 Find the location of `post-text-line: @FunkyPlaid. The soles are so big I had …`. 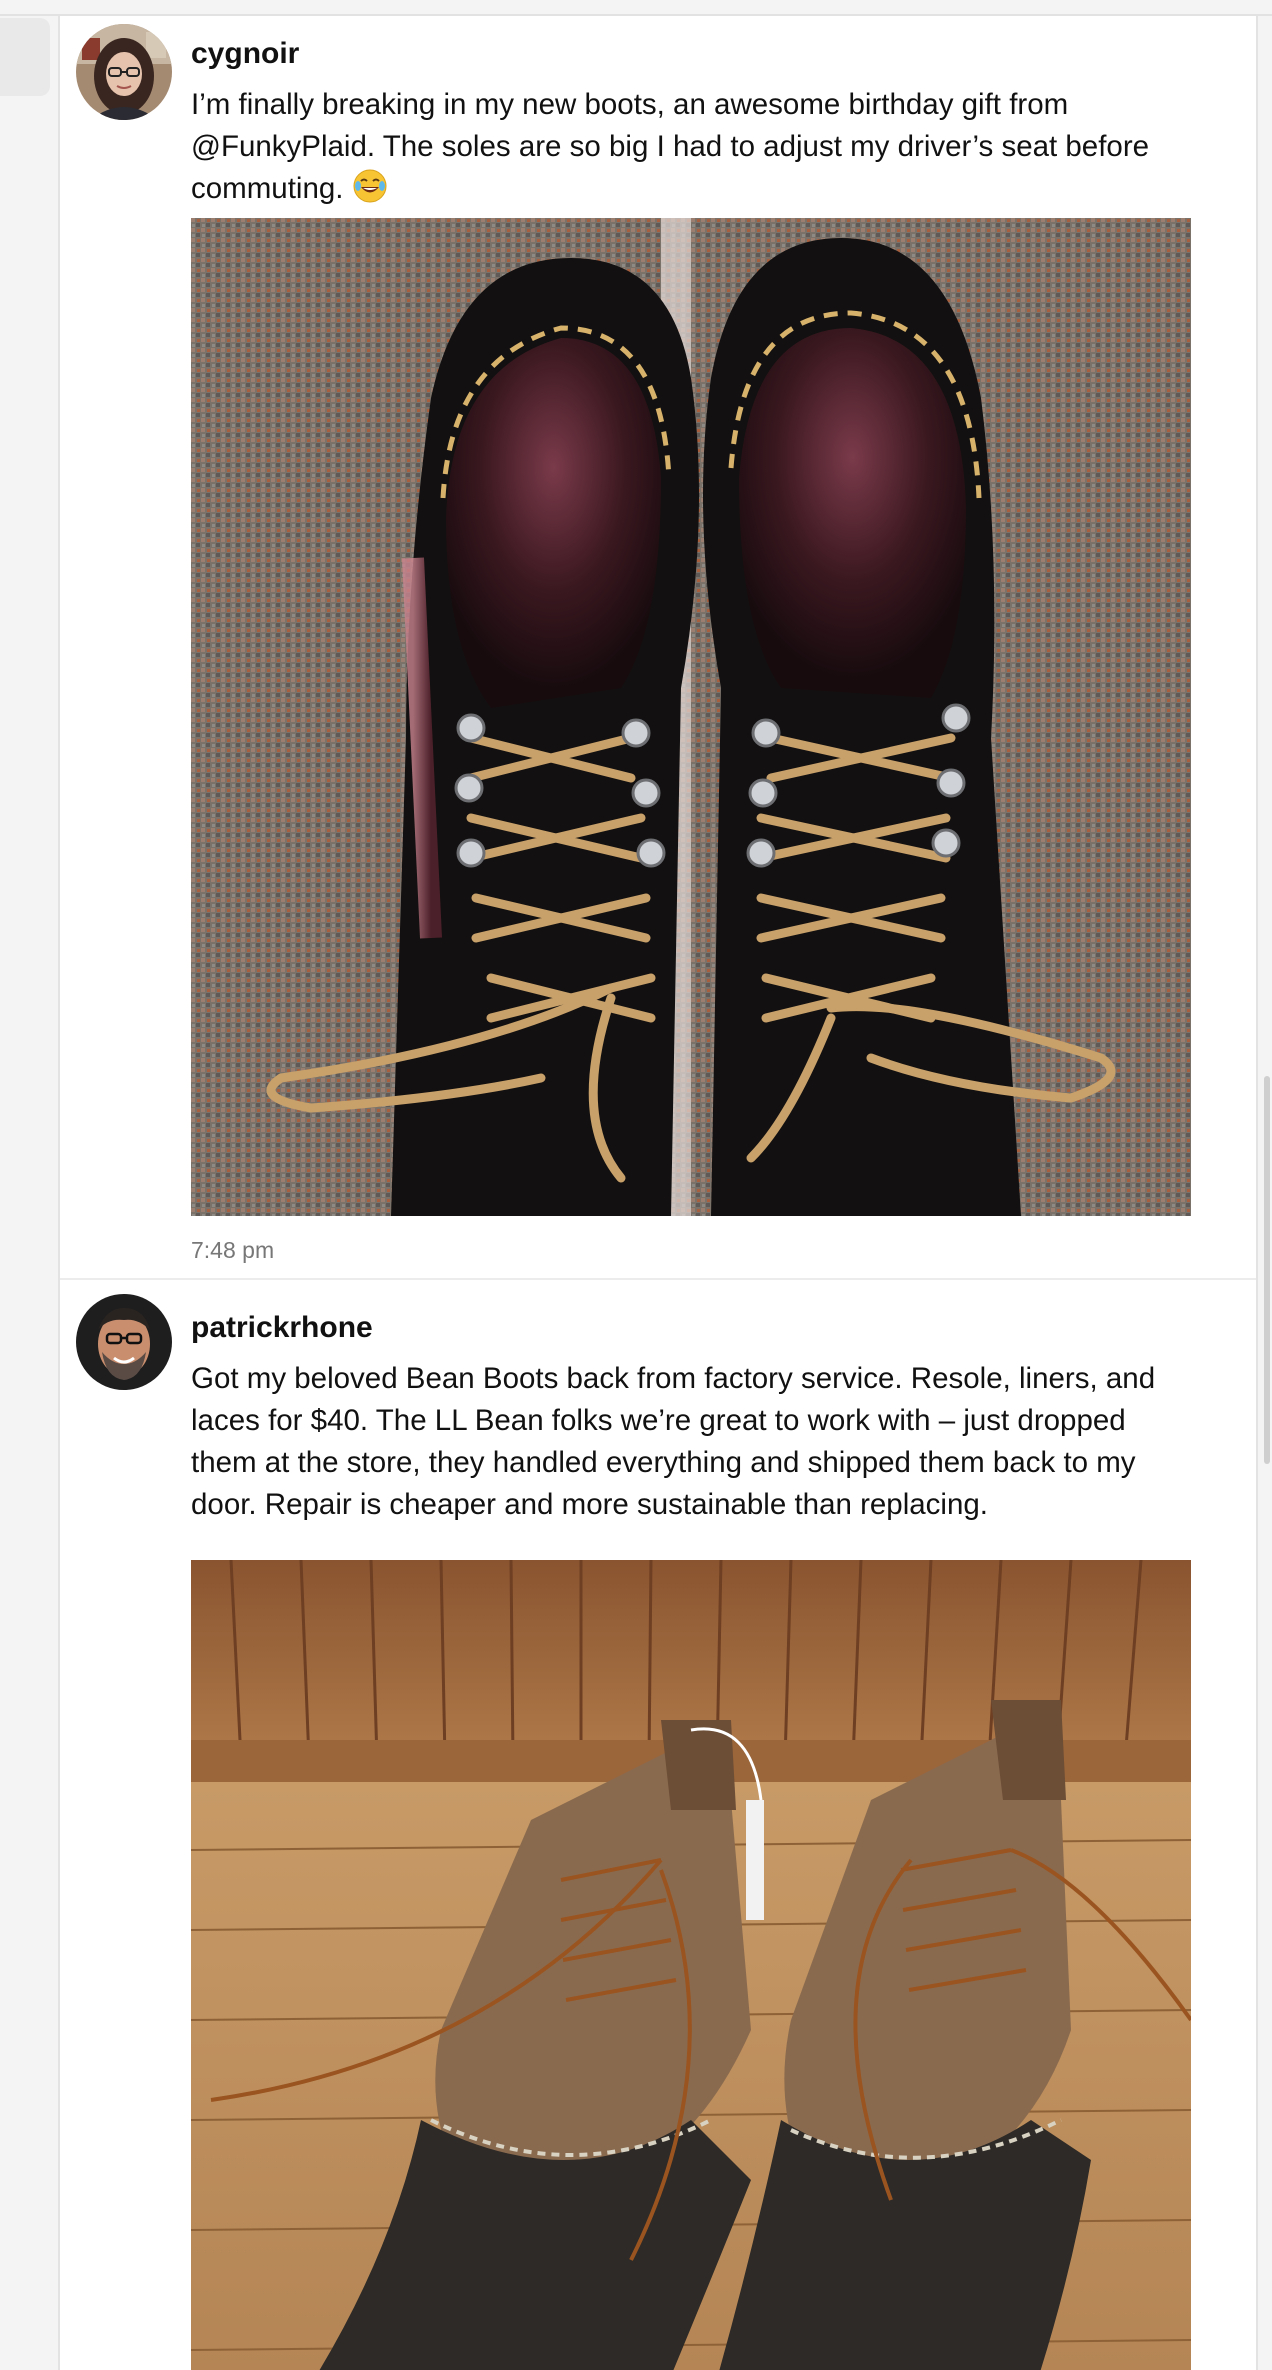

post-text-line: @FunkyPlaid. The soles are so big I had … is located at coordinates (670, 146).